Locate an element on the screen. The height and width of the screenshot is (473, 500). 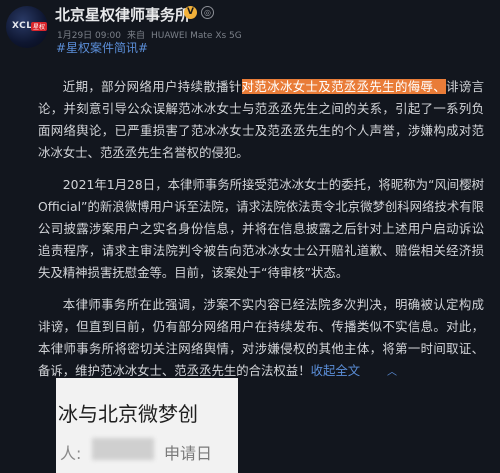
avatar-logo-text: XCL is located at coordinates (22, 26).